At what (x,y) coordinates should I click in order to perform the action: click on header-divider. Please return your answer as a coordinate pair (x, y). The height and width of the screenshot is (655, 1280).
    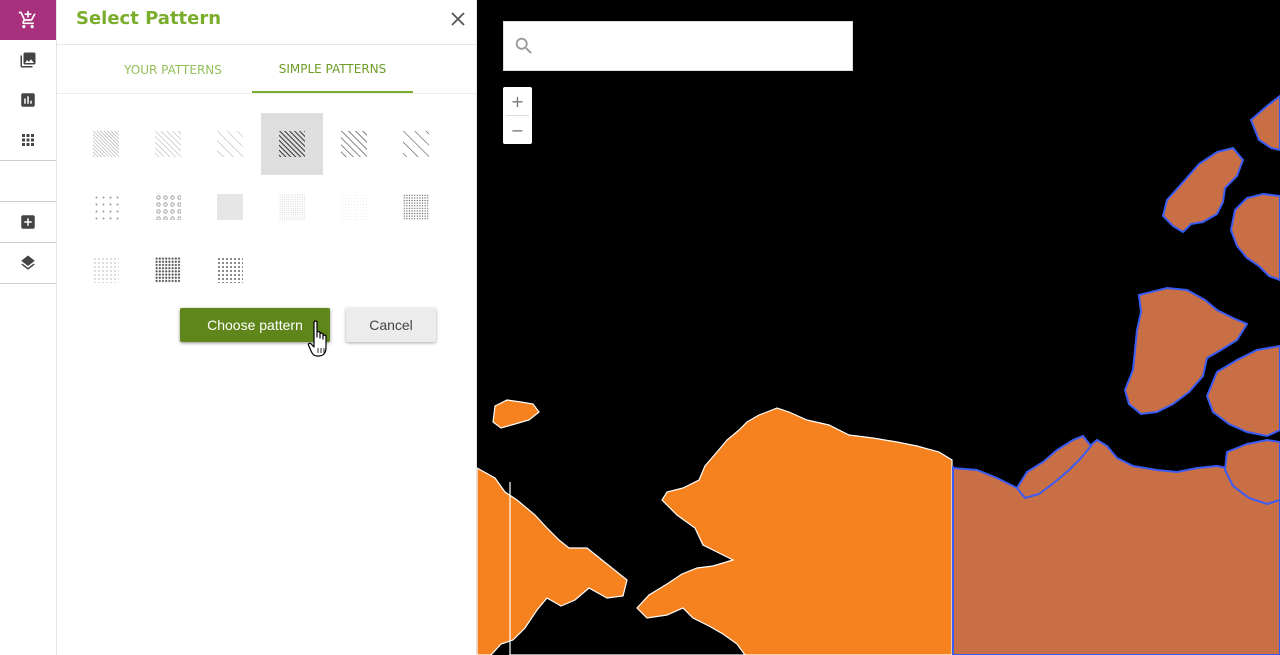
    Looking at the image, I should click on (267, 44).